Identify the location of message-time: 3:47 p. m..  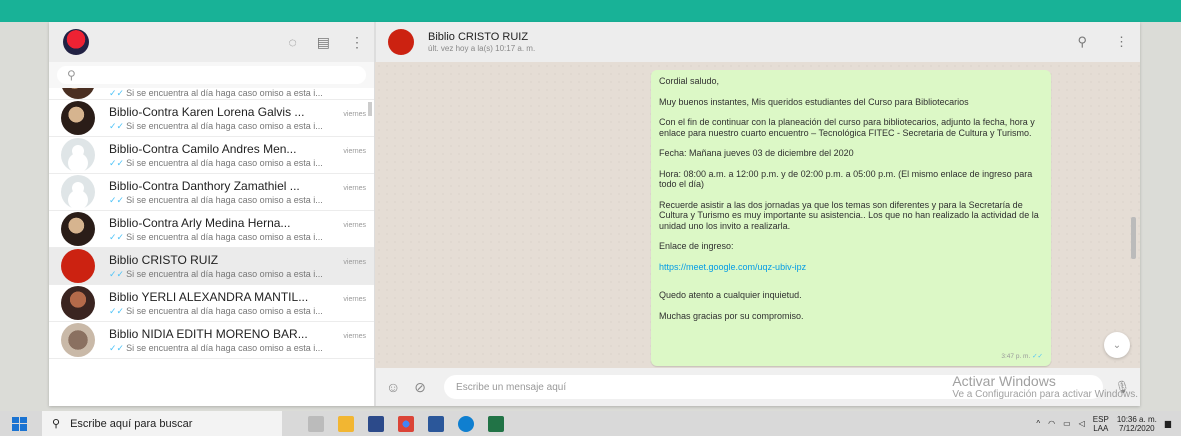
(1016, 356).